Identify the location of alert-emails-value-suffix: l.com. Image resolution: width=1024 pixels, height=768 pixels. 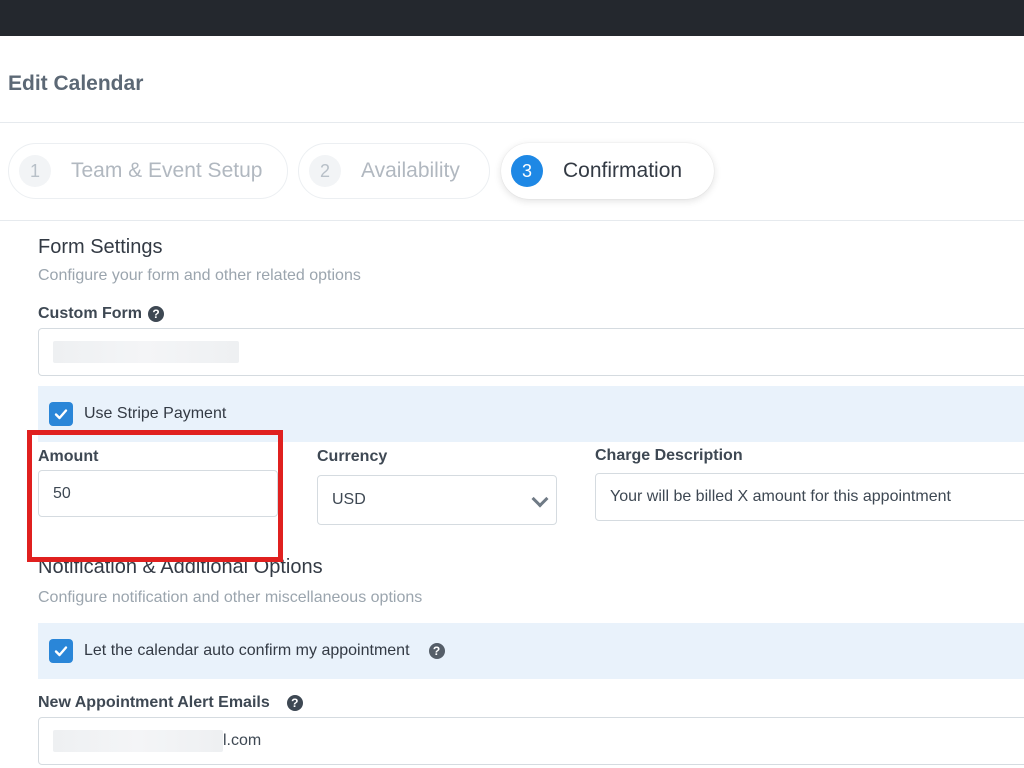
(242, 740).